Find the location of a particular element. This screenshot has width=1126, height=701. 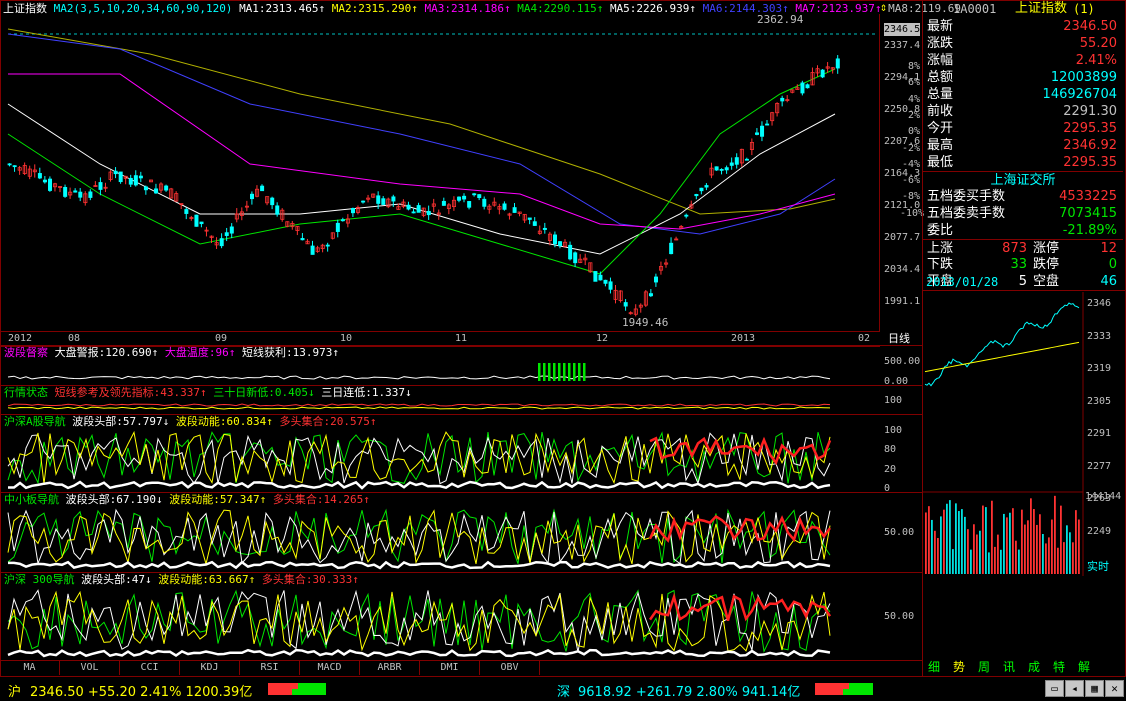

indicator-lines is located at coordinates (419, 623).